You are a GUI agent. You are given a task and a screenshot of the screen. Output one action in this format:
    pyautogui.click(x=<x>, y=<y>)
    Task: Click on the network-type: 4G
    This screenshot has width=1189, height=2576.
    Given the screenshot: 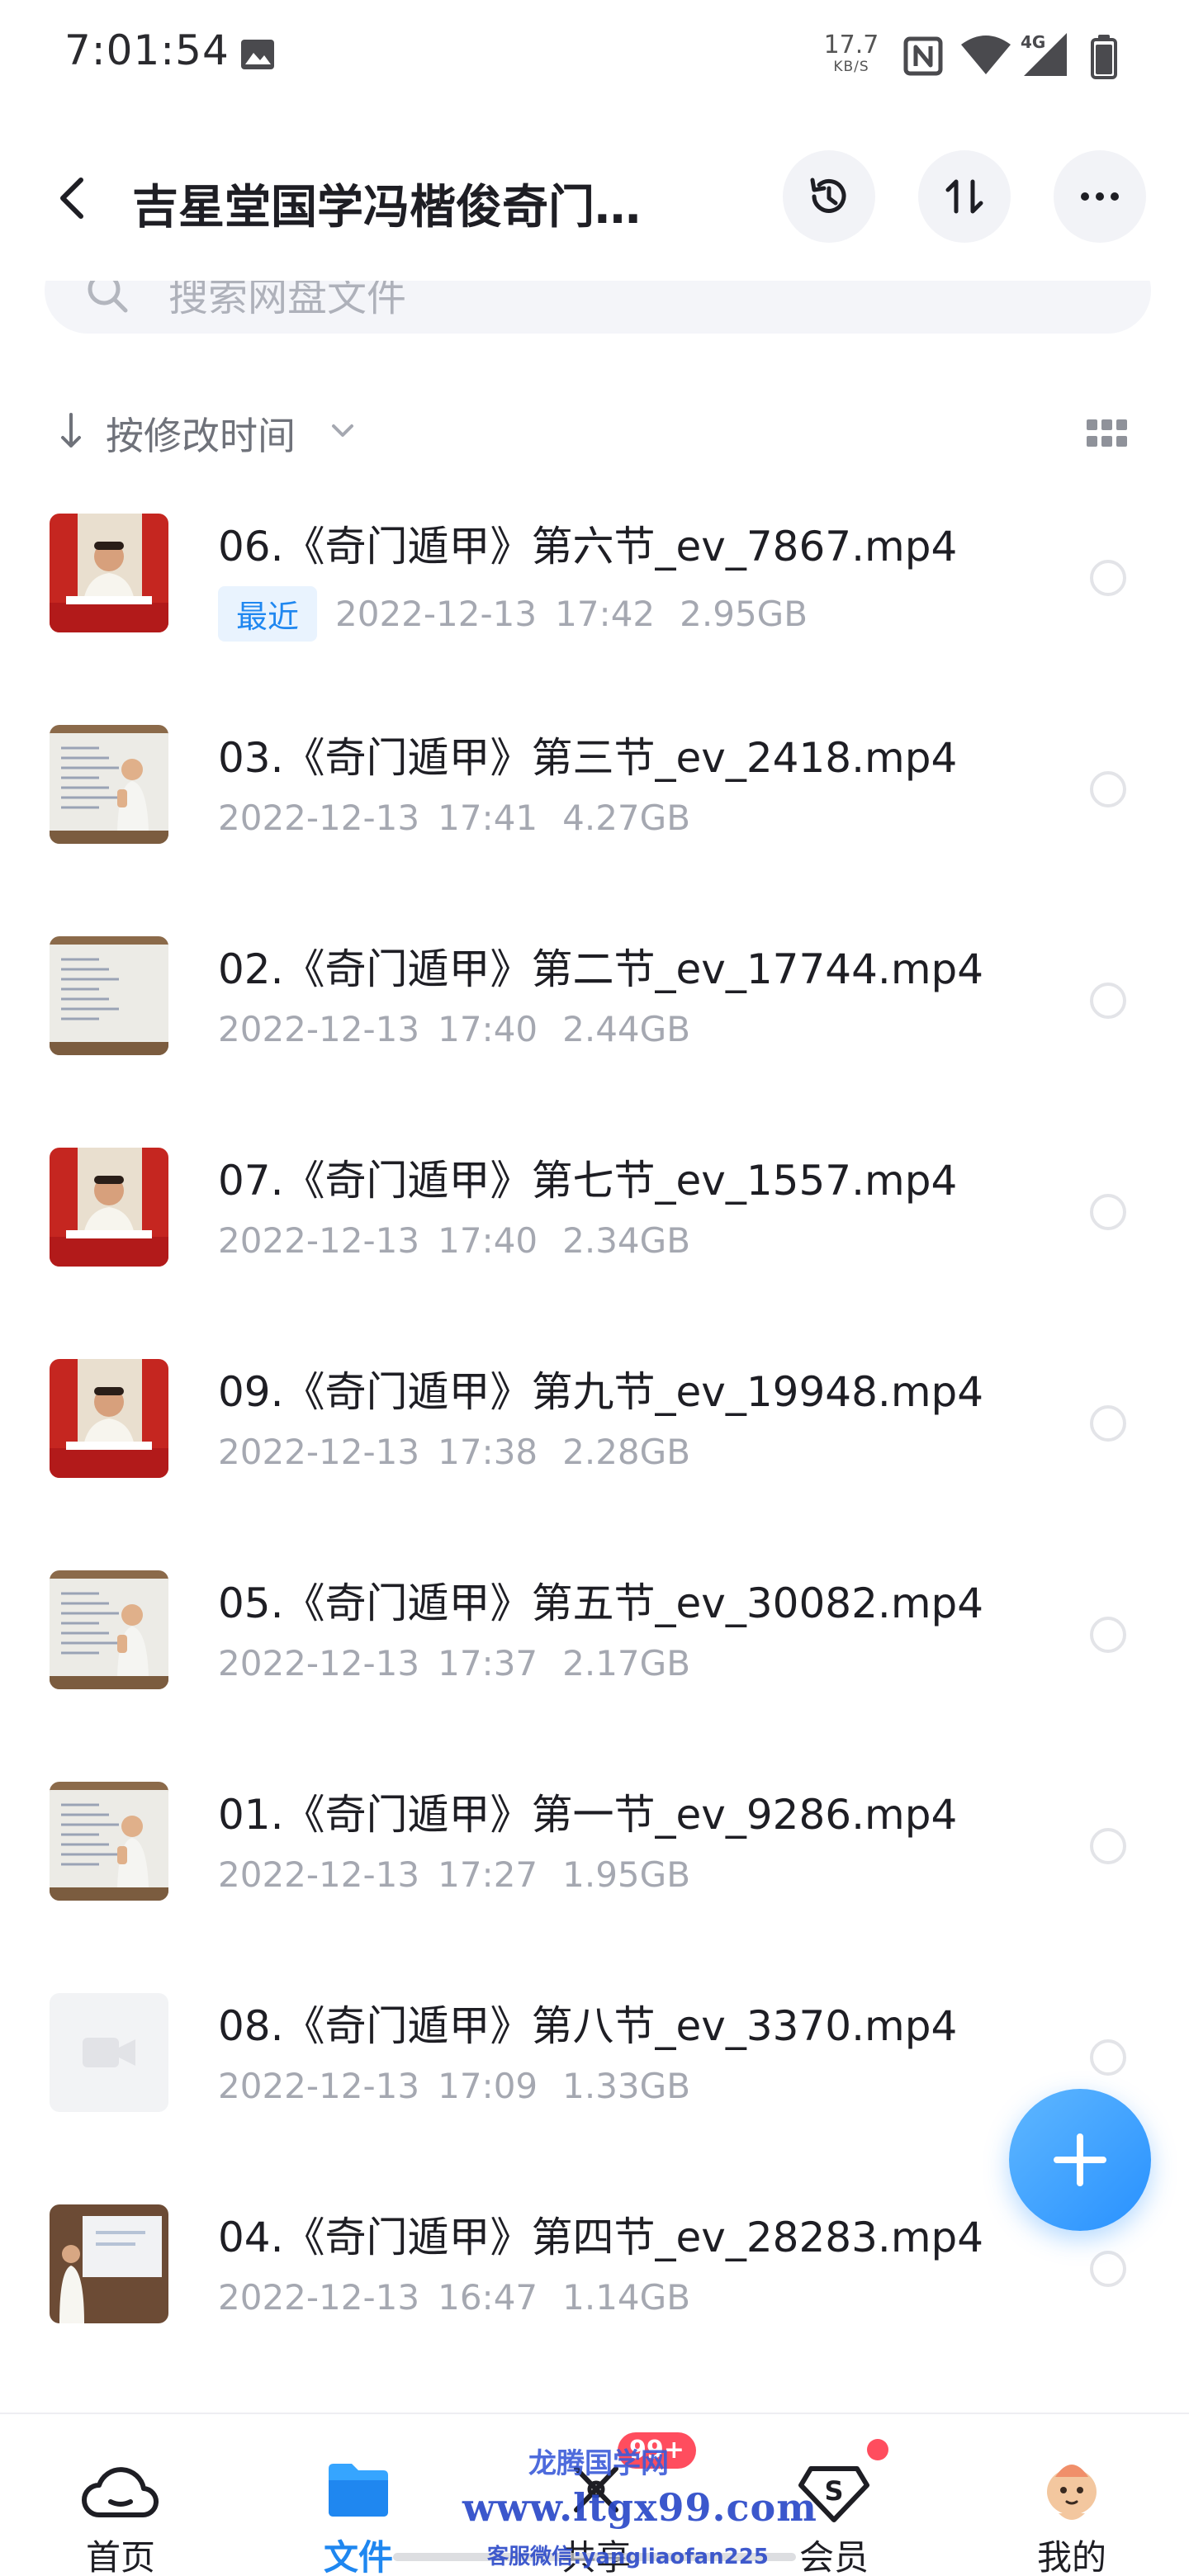 What is the action you would take?
    pyautogui.click(x=1033, y=42)
    